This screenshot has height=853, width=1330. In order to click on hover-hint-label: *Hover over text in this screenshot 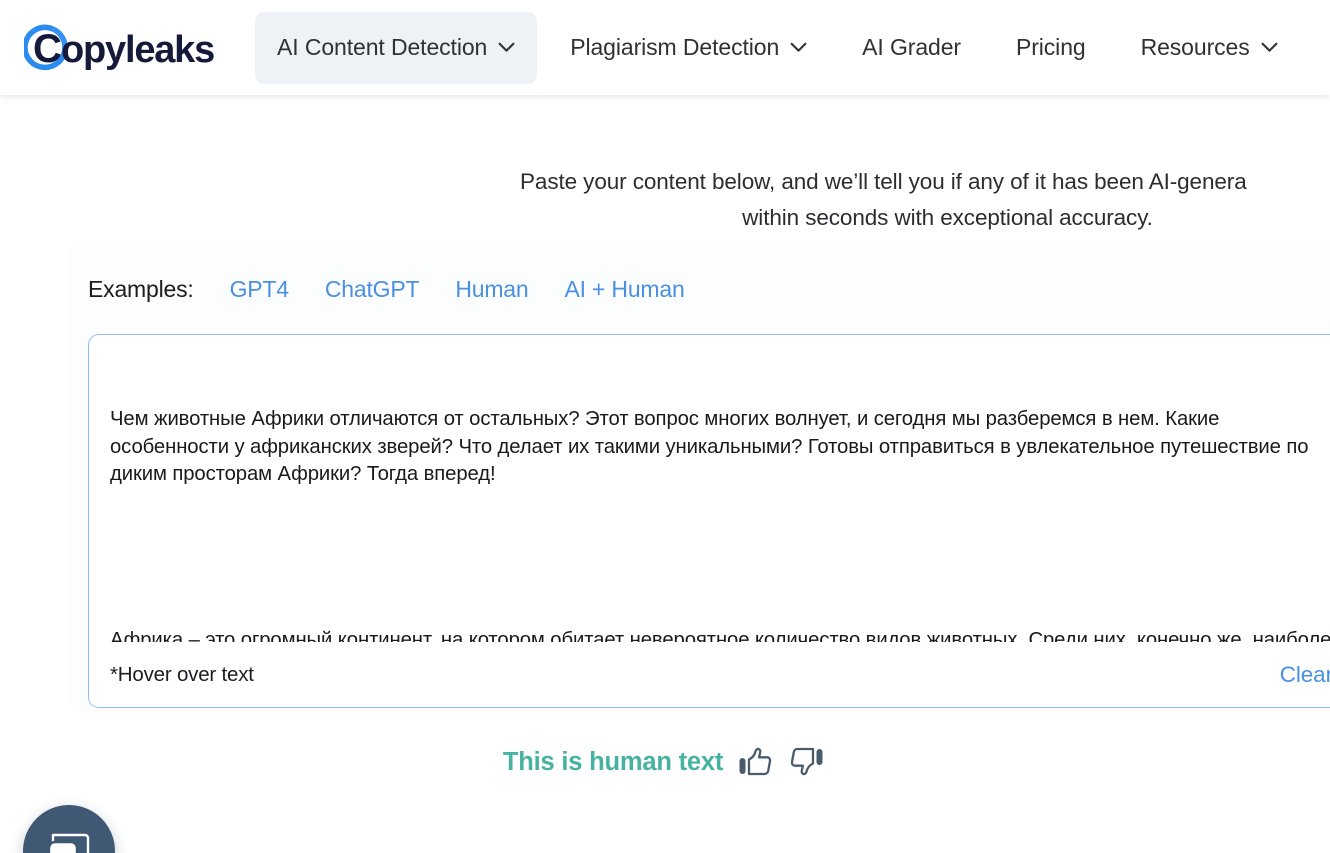, I will do `click(182, 674)`.